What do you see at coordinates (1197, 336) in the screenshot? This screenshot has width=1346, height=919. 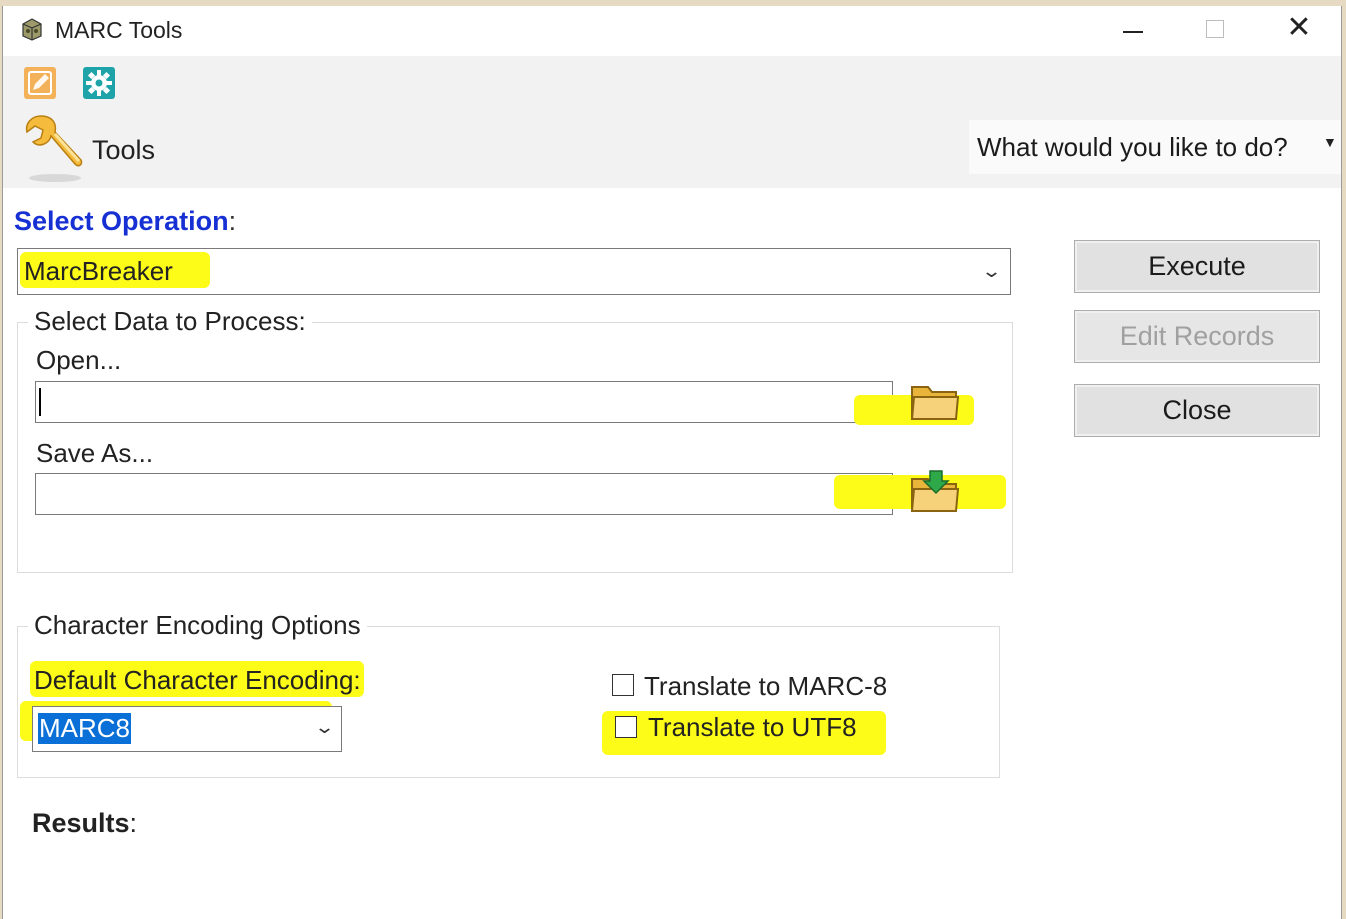 I see `edit-records-button: Edit Records` at bounding box center [1197, 336].